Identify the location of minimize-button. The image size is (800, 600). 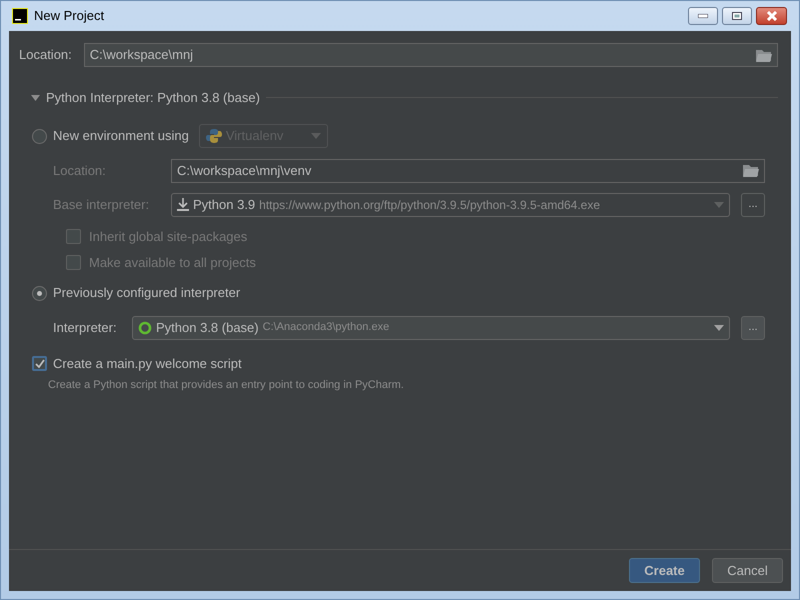
(703, 16).